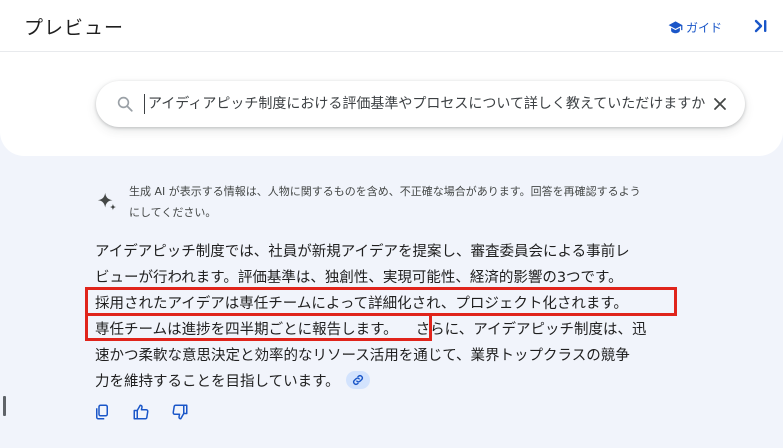  What do you see at coordinates (125, 104) in the screenshot?
I see `search-icon` at bounding box center [125, 104].